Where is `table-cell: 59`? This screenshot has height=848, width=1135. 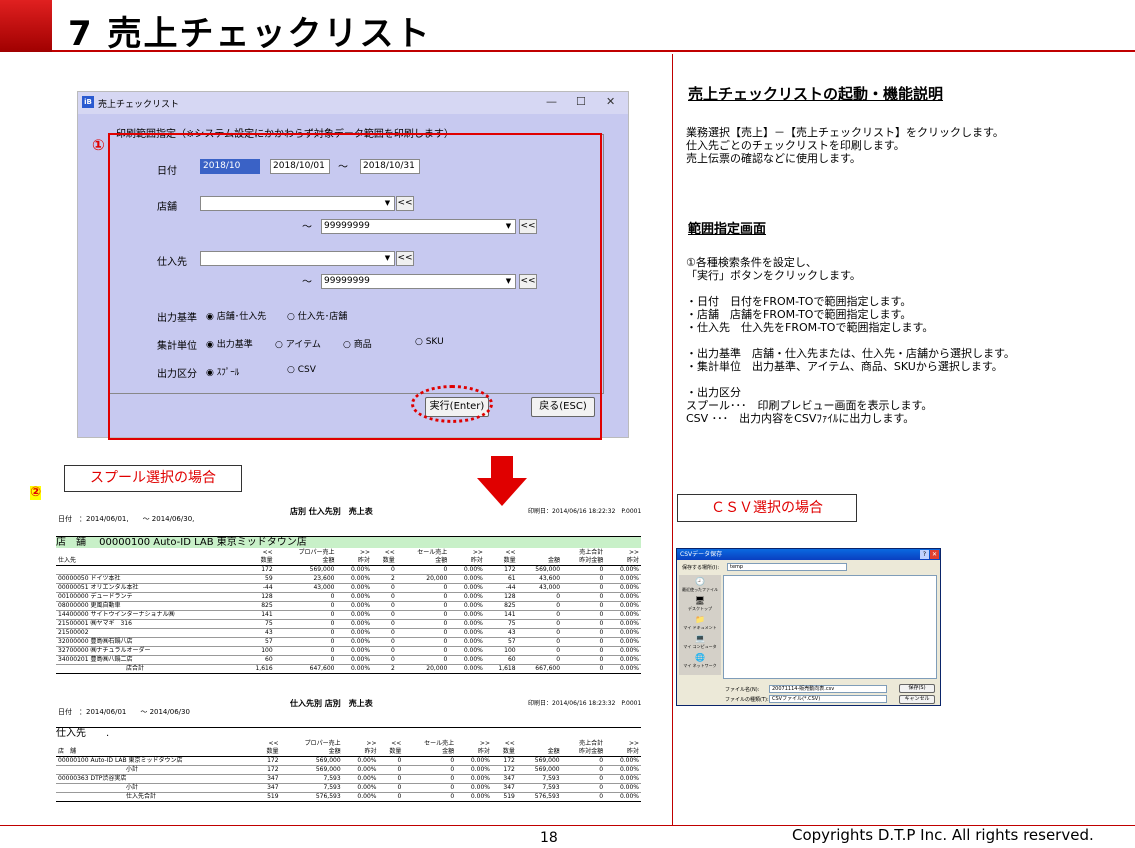
table-cell: 59 is located at coordinates (258, 579).